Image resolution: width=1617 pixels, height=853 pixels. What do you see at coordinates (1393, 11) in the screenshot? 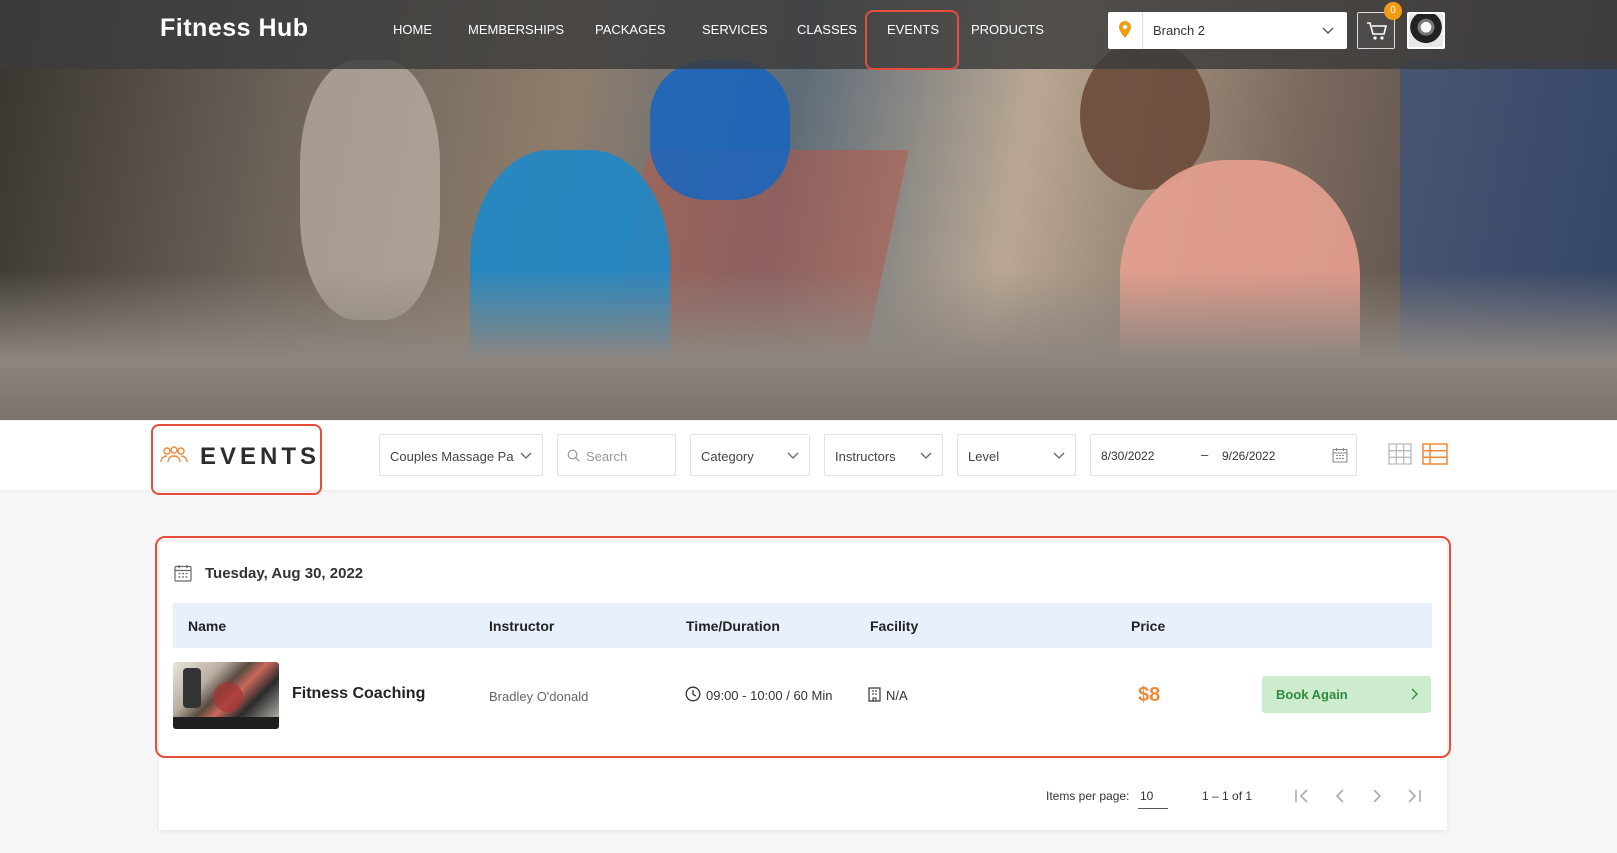
I see `cart-count-badge: 0` at bounding box center [1393, 11].